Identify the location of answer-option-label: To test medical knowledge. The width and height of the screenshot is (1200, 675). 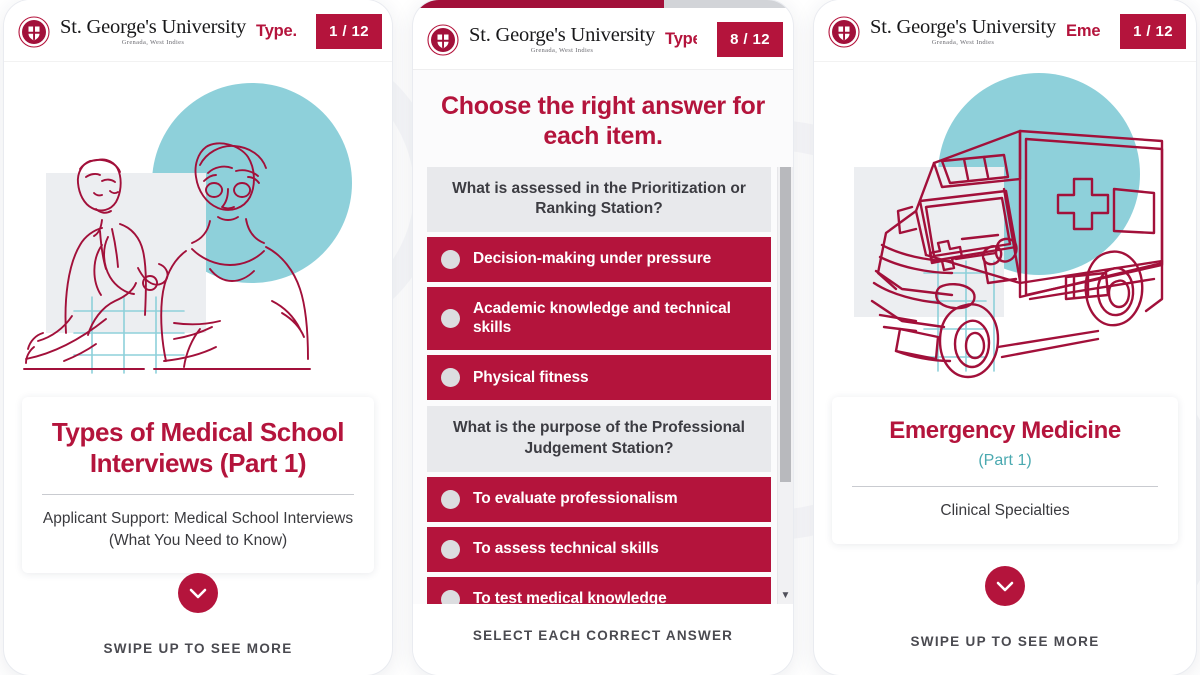
(570, 596).